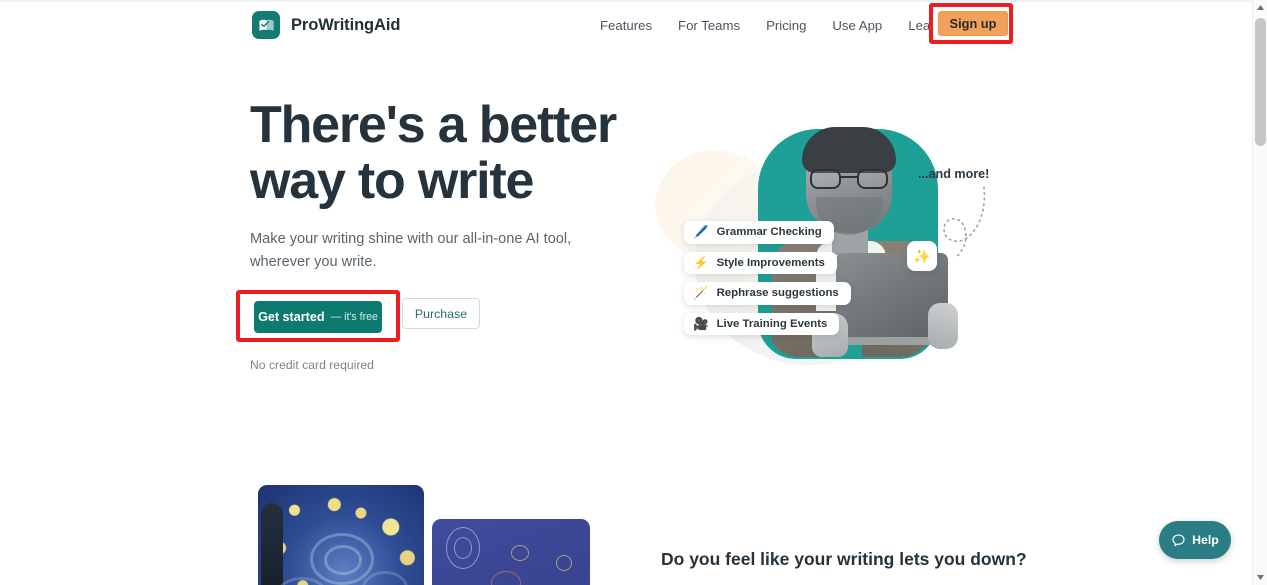 This screenshot has height=585, width=1267. I want to click on brand-name: ProWritingAid, so click(346, 24).